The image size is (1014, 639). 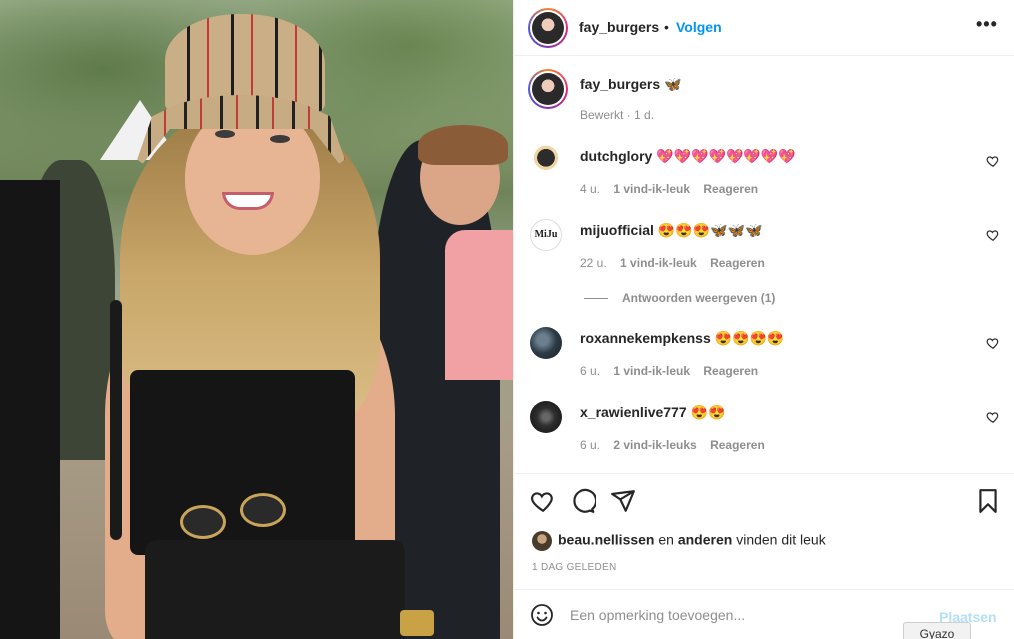 What do you see at coordinates (548, 28) in the screenshot?
I see `author-avatar` at bounding box center [548, 28].